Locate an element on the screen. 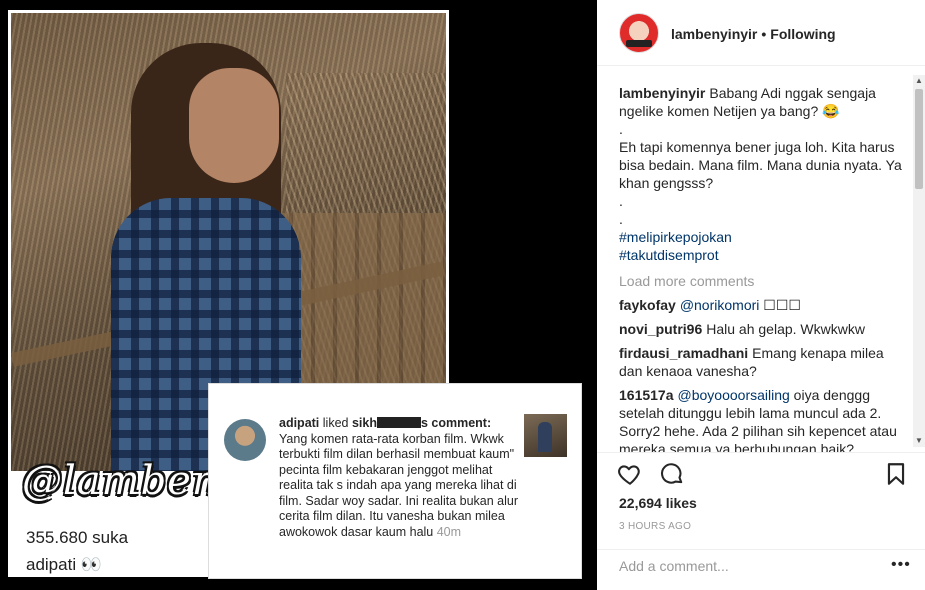  comment-mention: @boyoooorsailing is located at coordinates (734, 395).